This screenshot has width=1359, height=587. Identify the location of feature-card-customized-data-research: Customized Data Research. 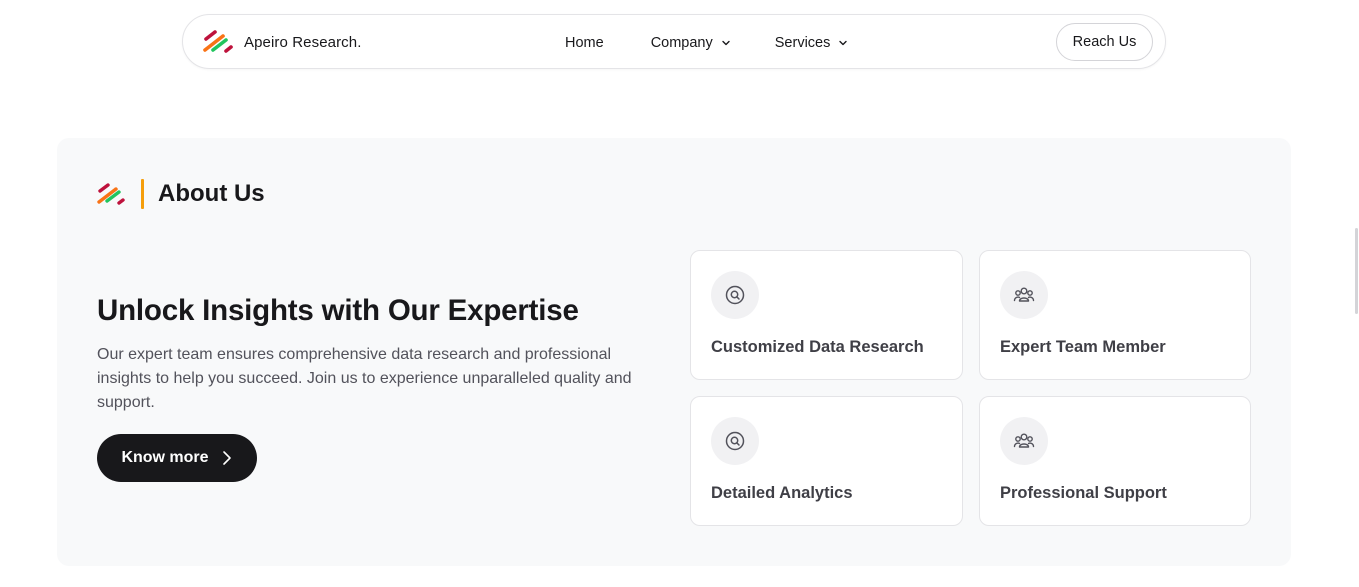
(826, 315).